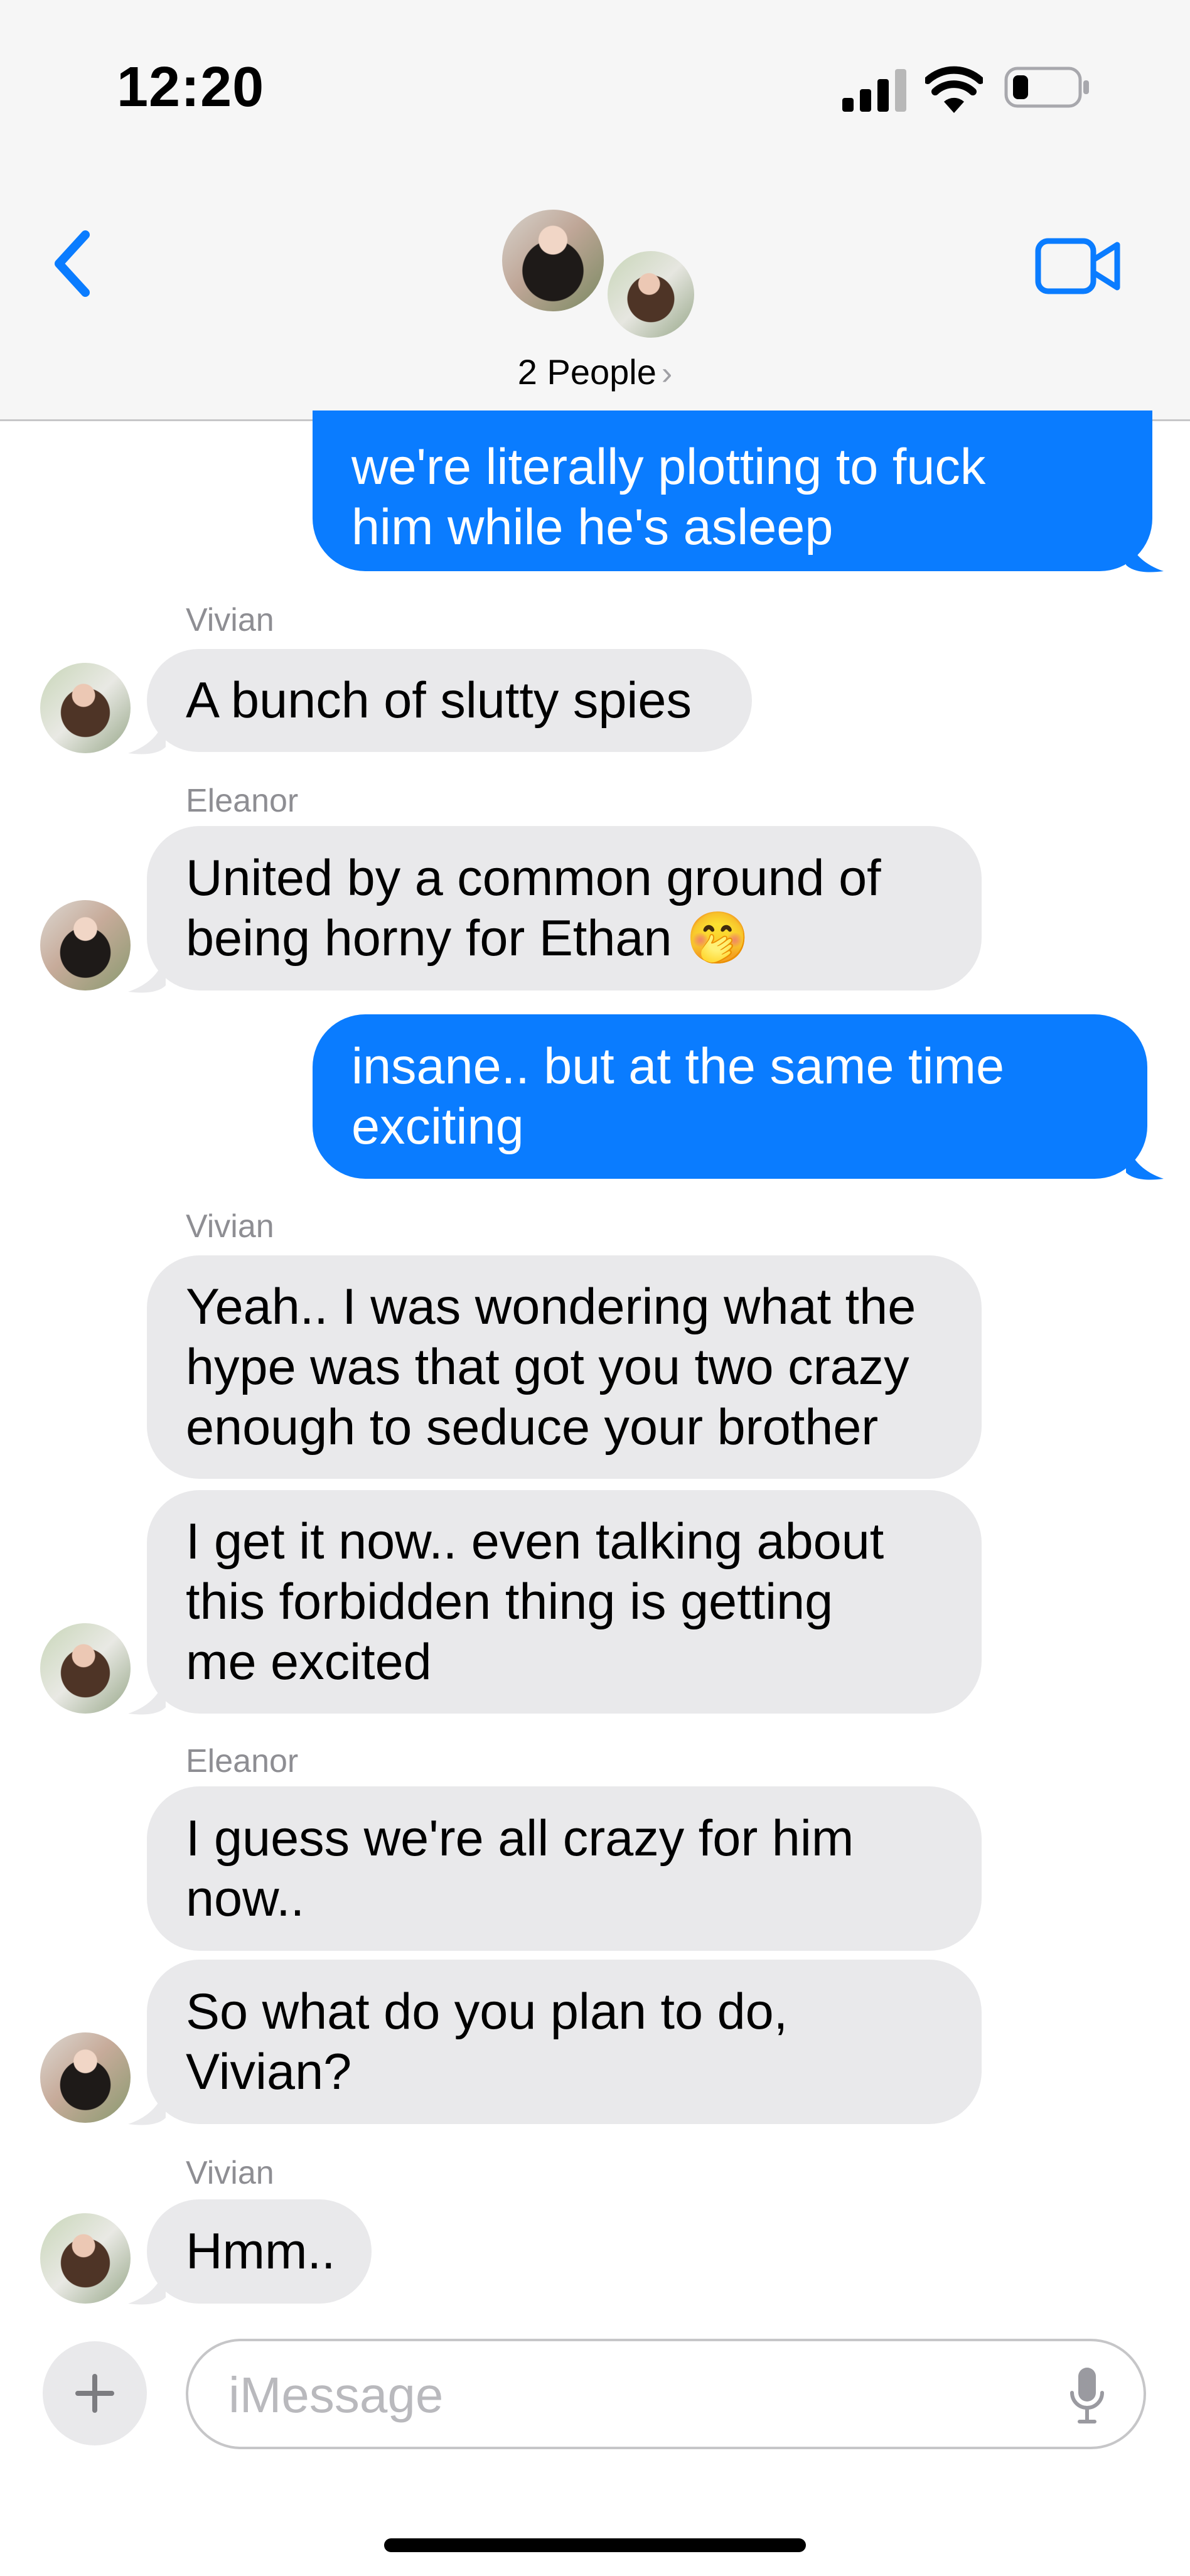  I want to click on plus-button, so click(95, 2393).